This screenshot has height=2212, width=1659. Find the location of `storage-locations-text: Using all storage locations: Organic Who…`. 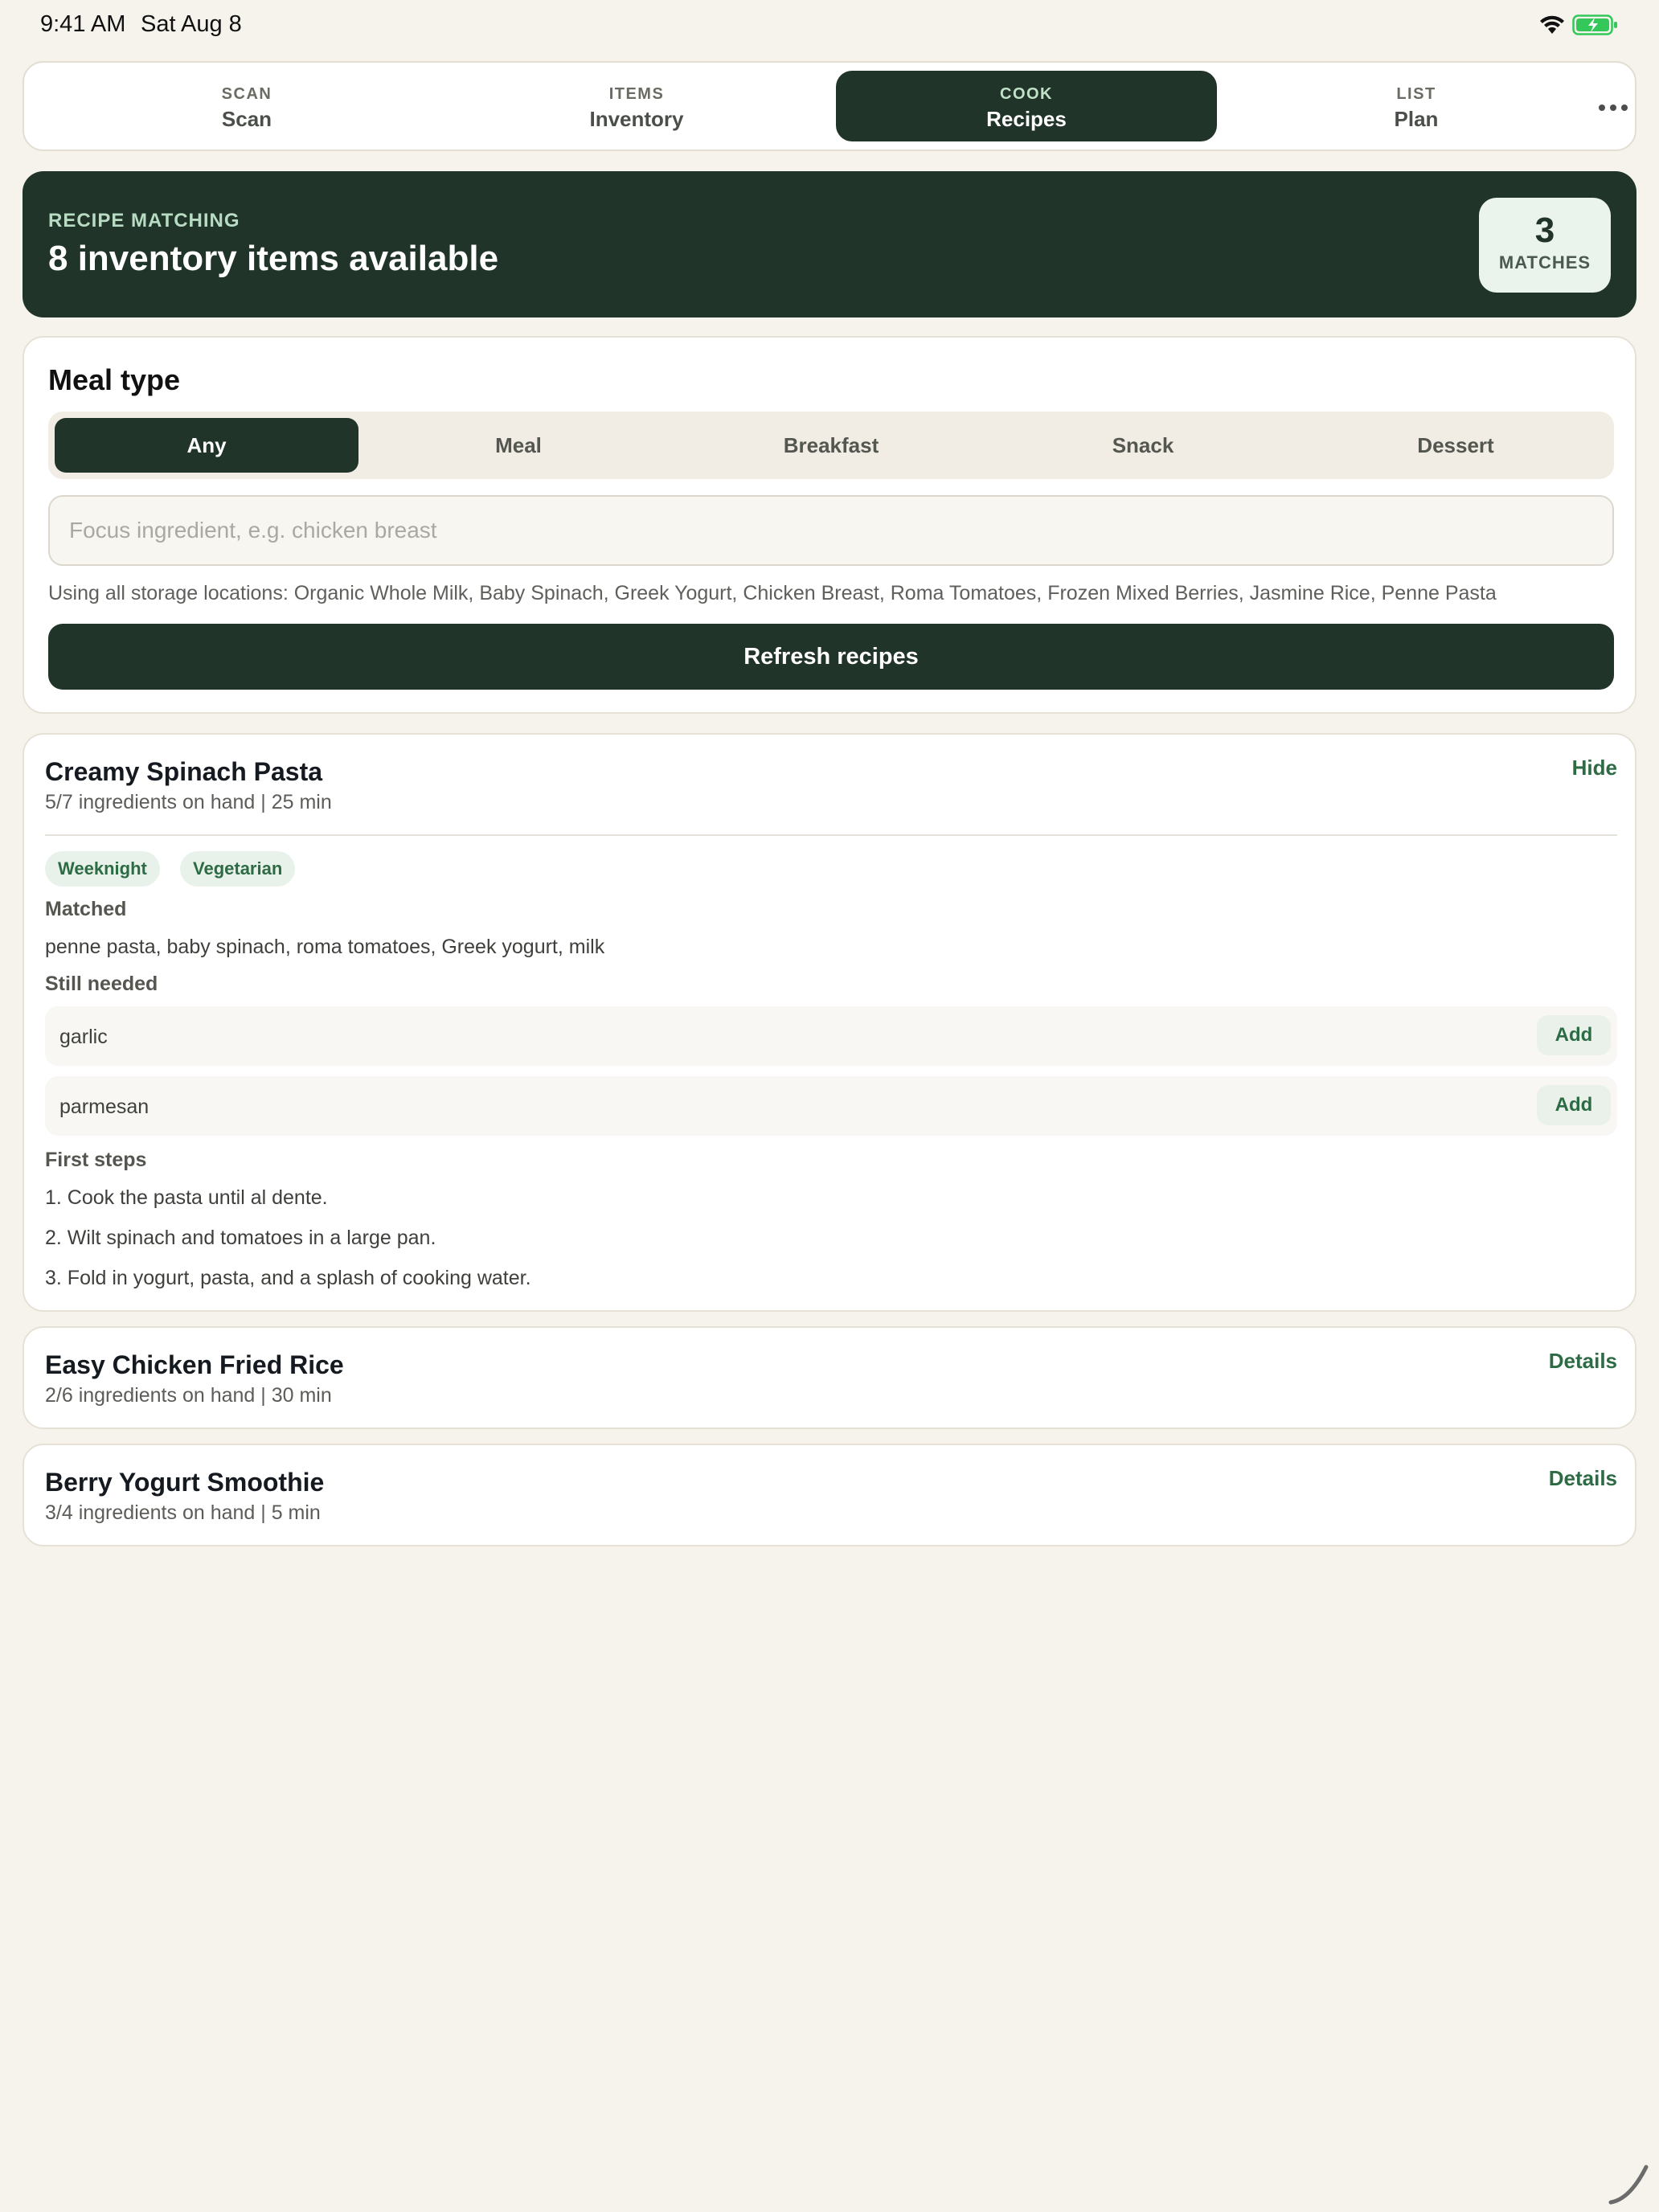

storage-locations-text: Using all storage locations: Organic Who… is located at coordinates (772, 593).